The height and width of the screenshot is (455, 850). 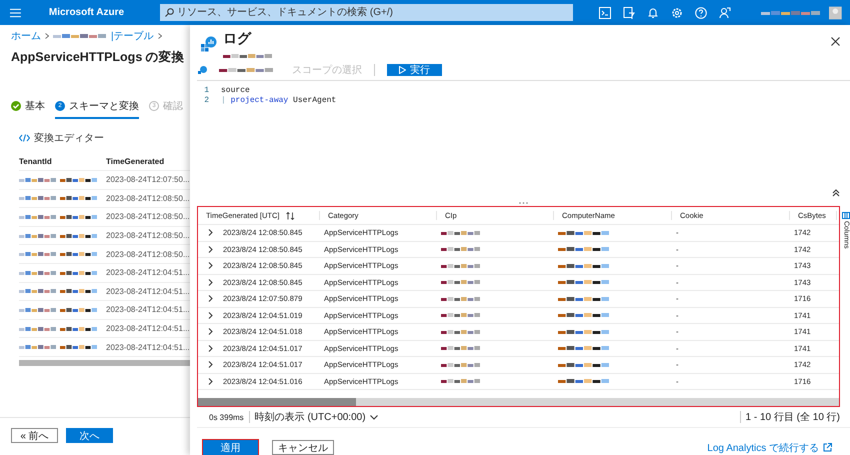 What do you see at coordinates (402, 70) in the screenshot?
I see `play-icon` at bounding box center [402, 70].